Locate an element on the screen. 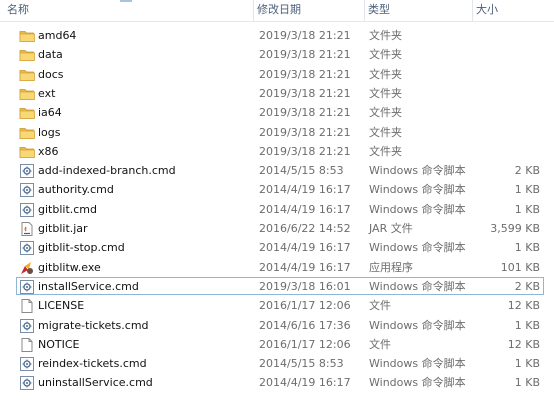  file-name: authority.cmd is located at coordinates (76, 190).